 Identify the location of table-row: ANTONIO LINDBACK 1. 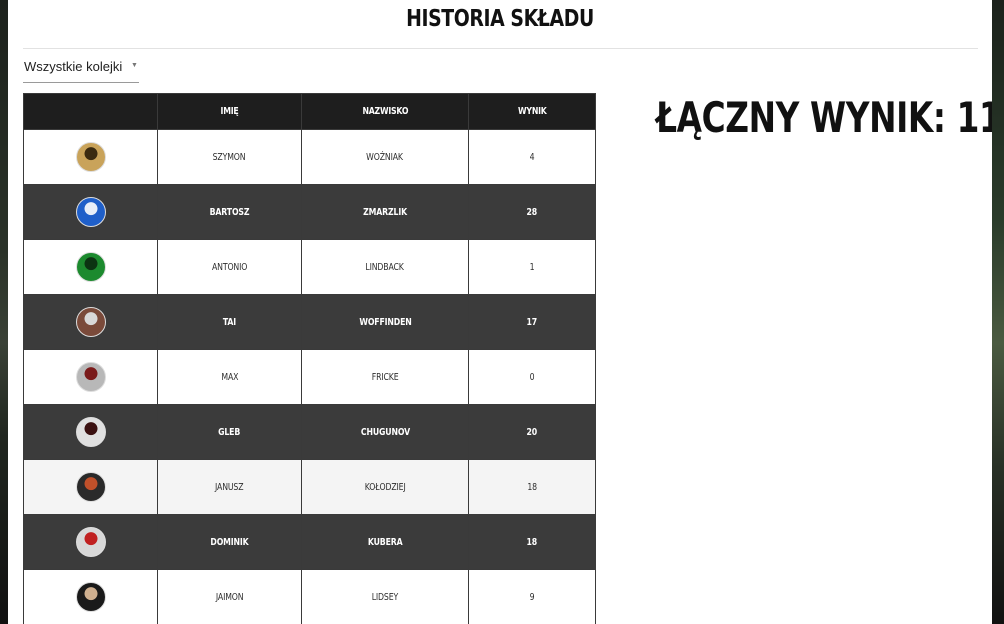
(309, 267).